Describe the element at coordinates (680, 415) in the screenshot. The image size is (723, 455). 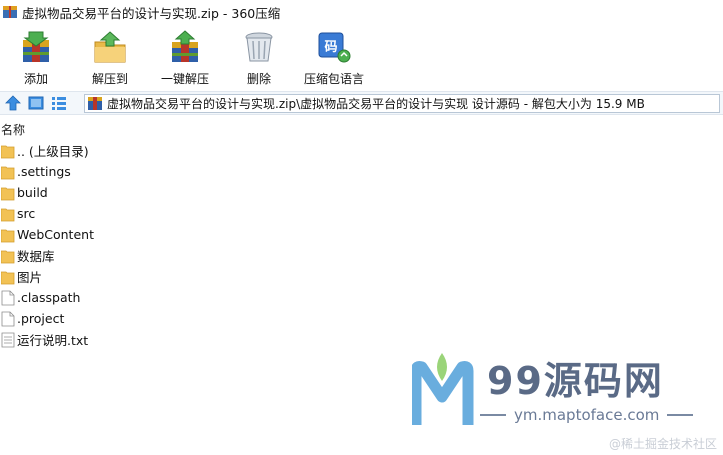
I see `watermark-line-right` at that location.